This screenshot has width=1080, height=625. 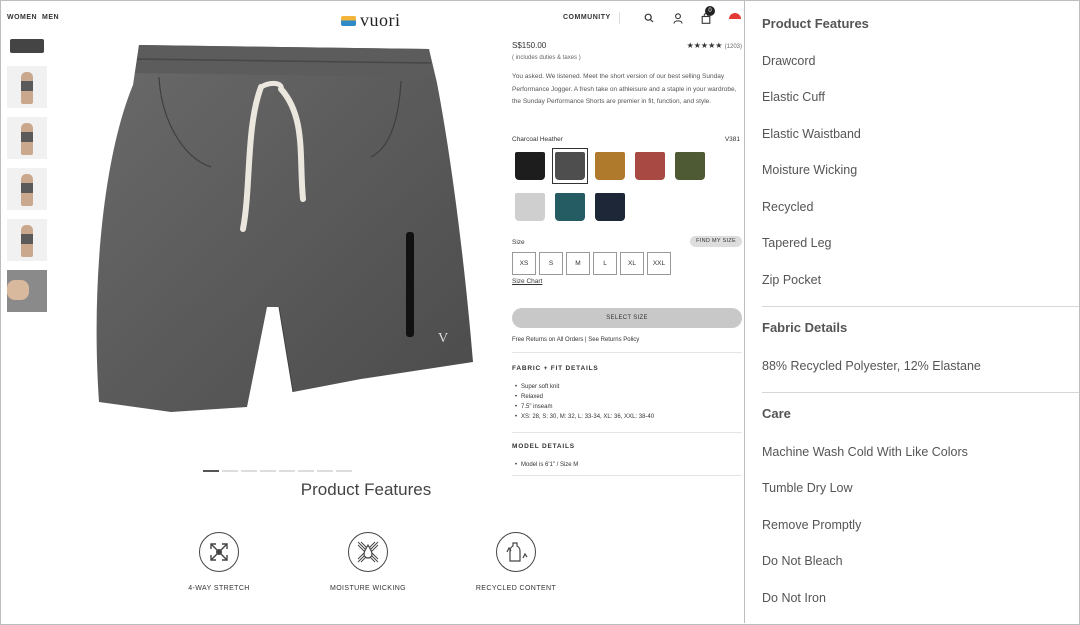 I want to click on panel-fabric-item: 88% Recycled Polyester, 12% Elastane, so click(x=871, y=366).